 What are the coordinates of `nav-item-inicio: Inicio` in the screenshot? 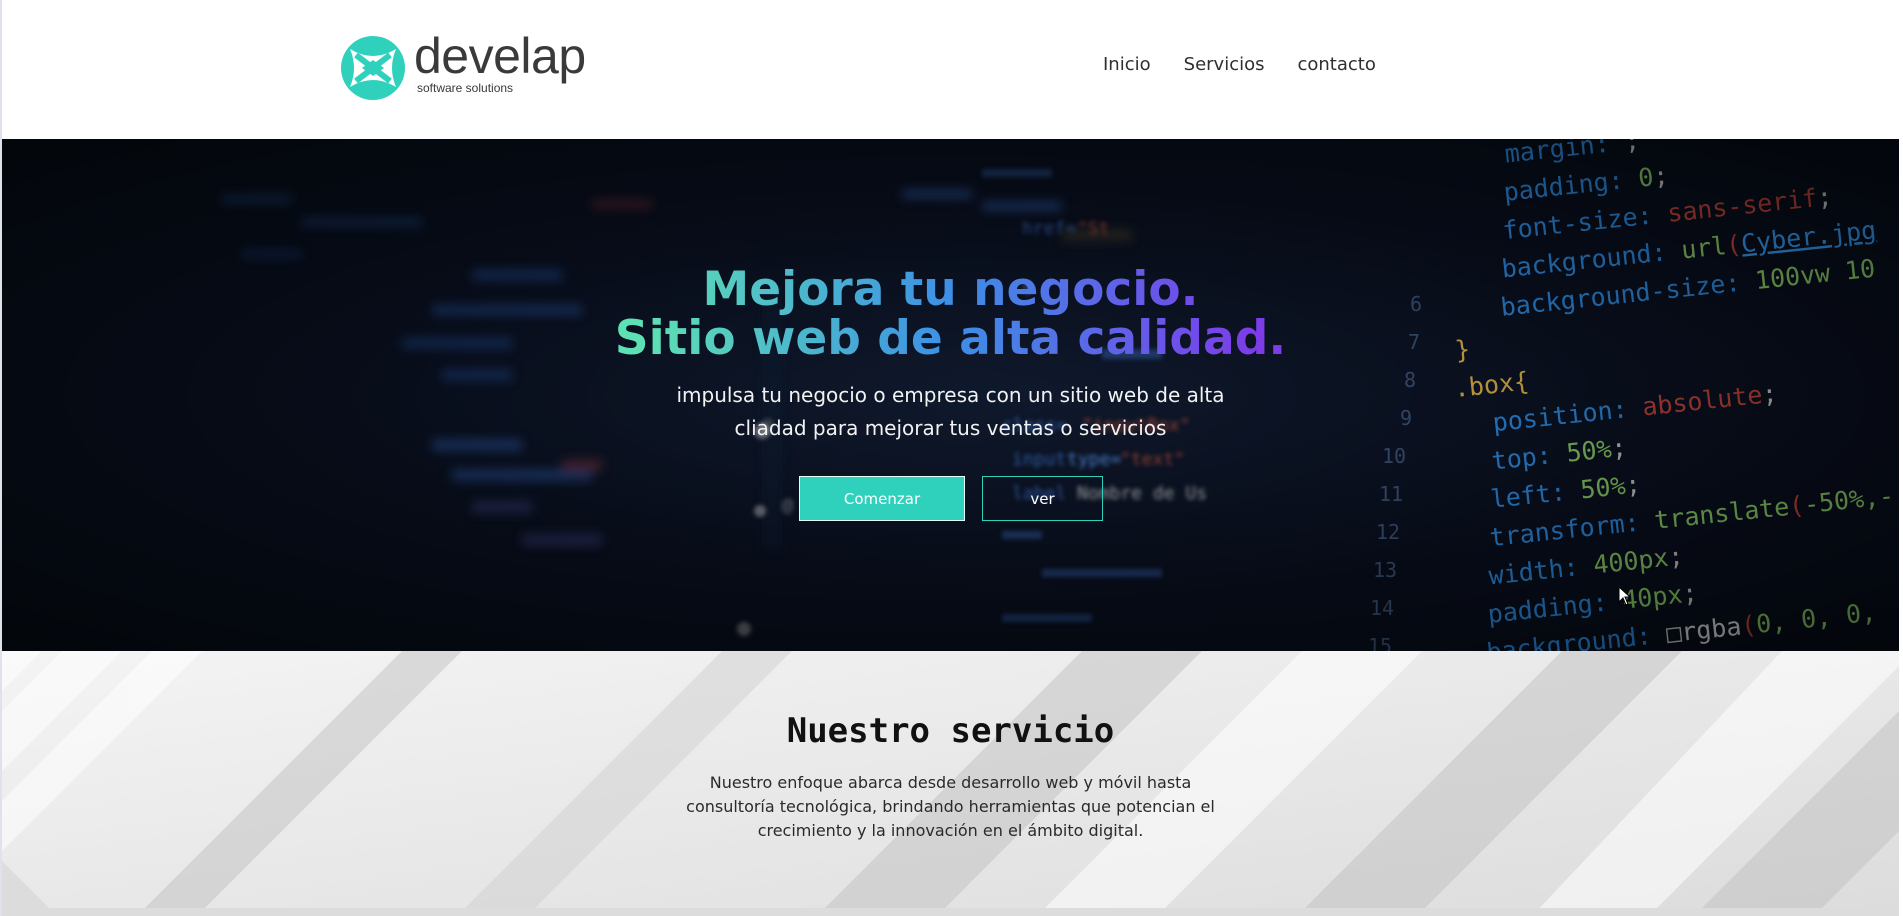 It's located at (1127, 64).